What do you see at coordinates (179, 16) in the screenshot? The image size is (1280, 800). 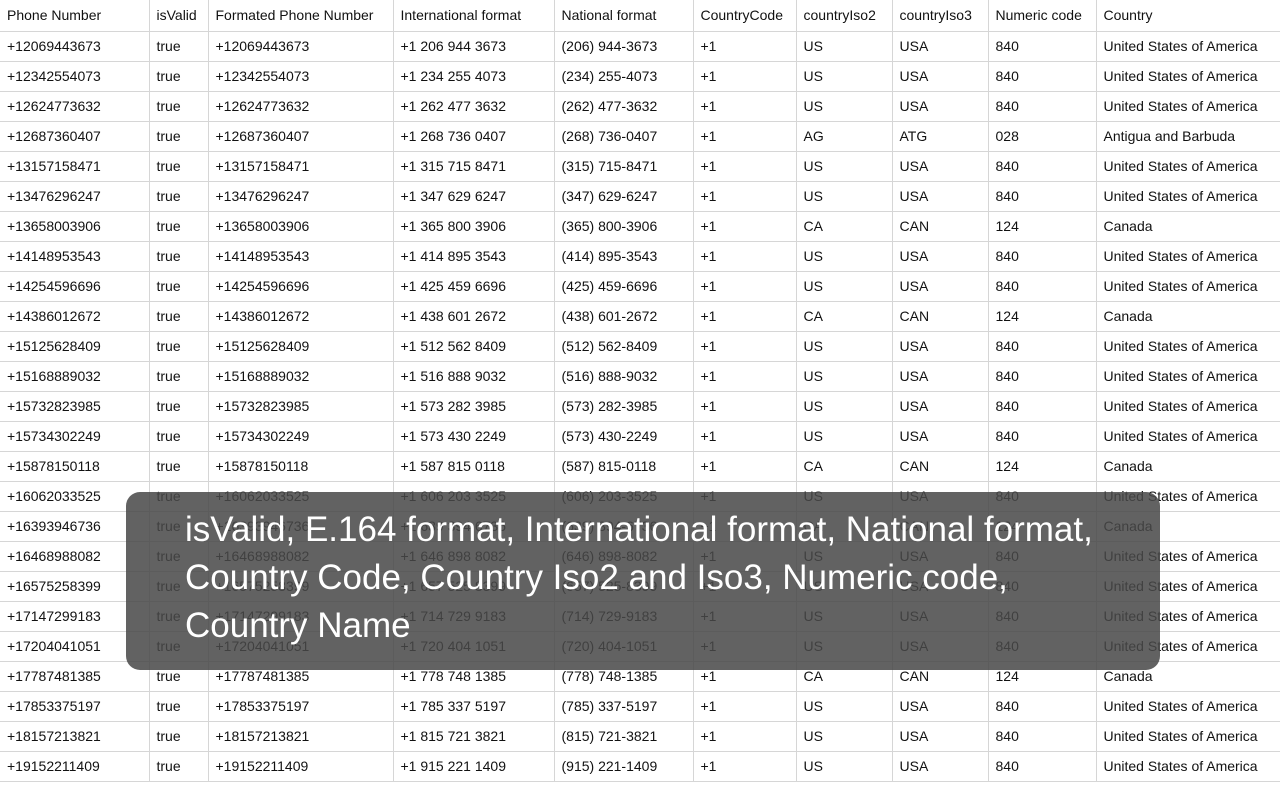 I see `column-header: isValid` at bounding box center [179, 16].